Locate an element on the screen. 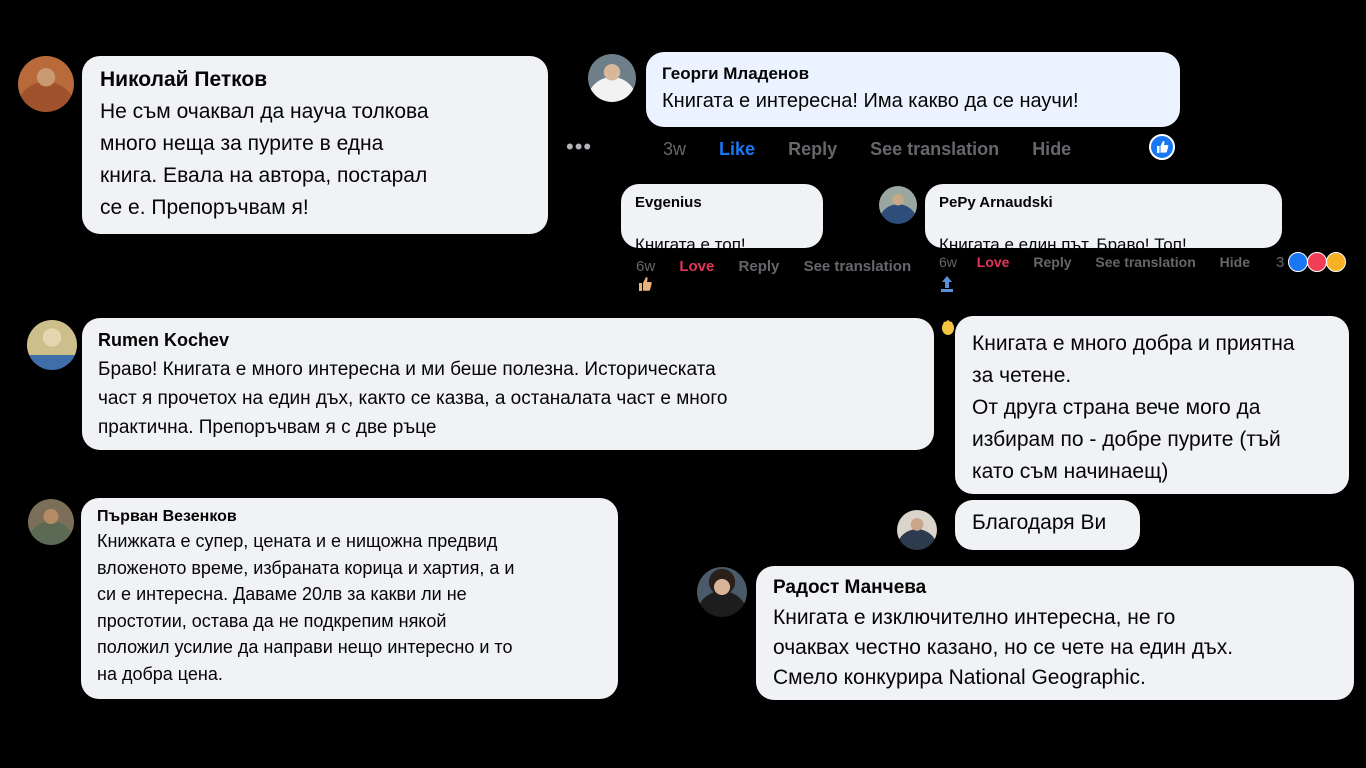 This screenshot has height=768, width=1366. love-reaction-icon is located at coordinates (1317, 262).